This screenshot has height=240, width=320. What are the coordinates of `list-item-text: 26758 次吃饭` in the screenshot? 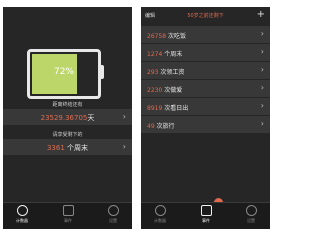 It's located at (166, 35).